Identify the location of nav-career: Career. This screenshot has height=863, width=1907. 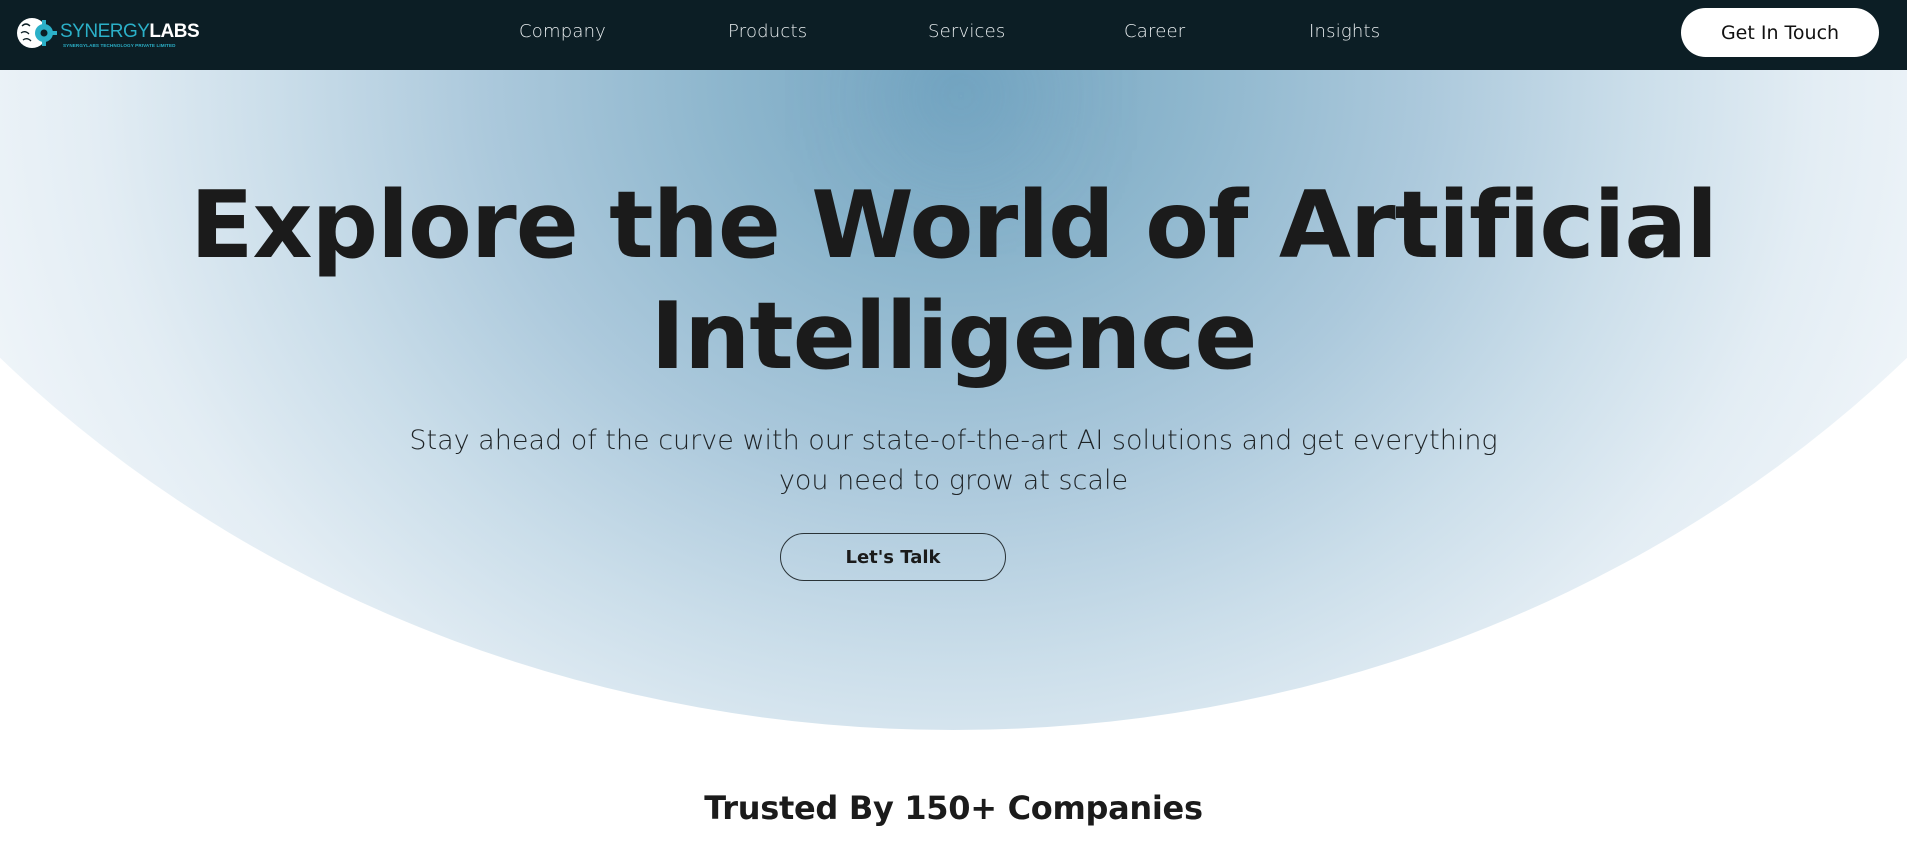
(1154, 31).